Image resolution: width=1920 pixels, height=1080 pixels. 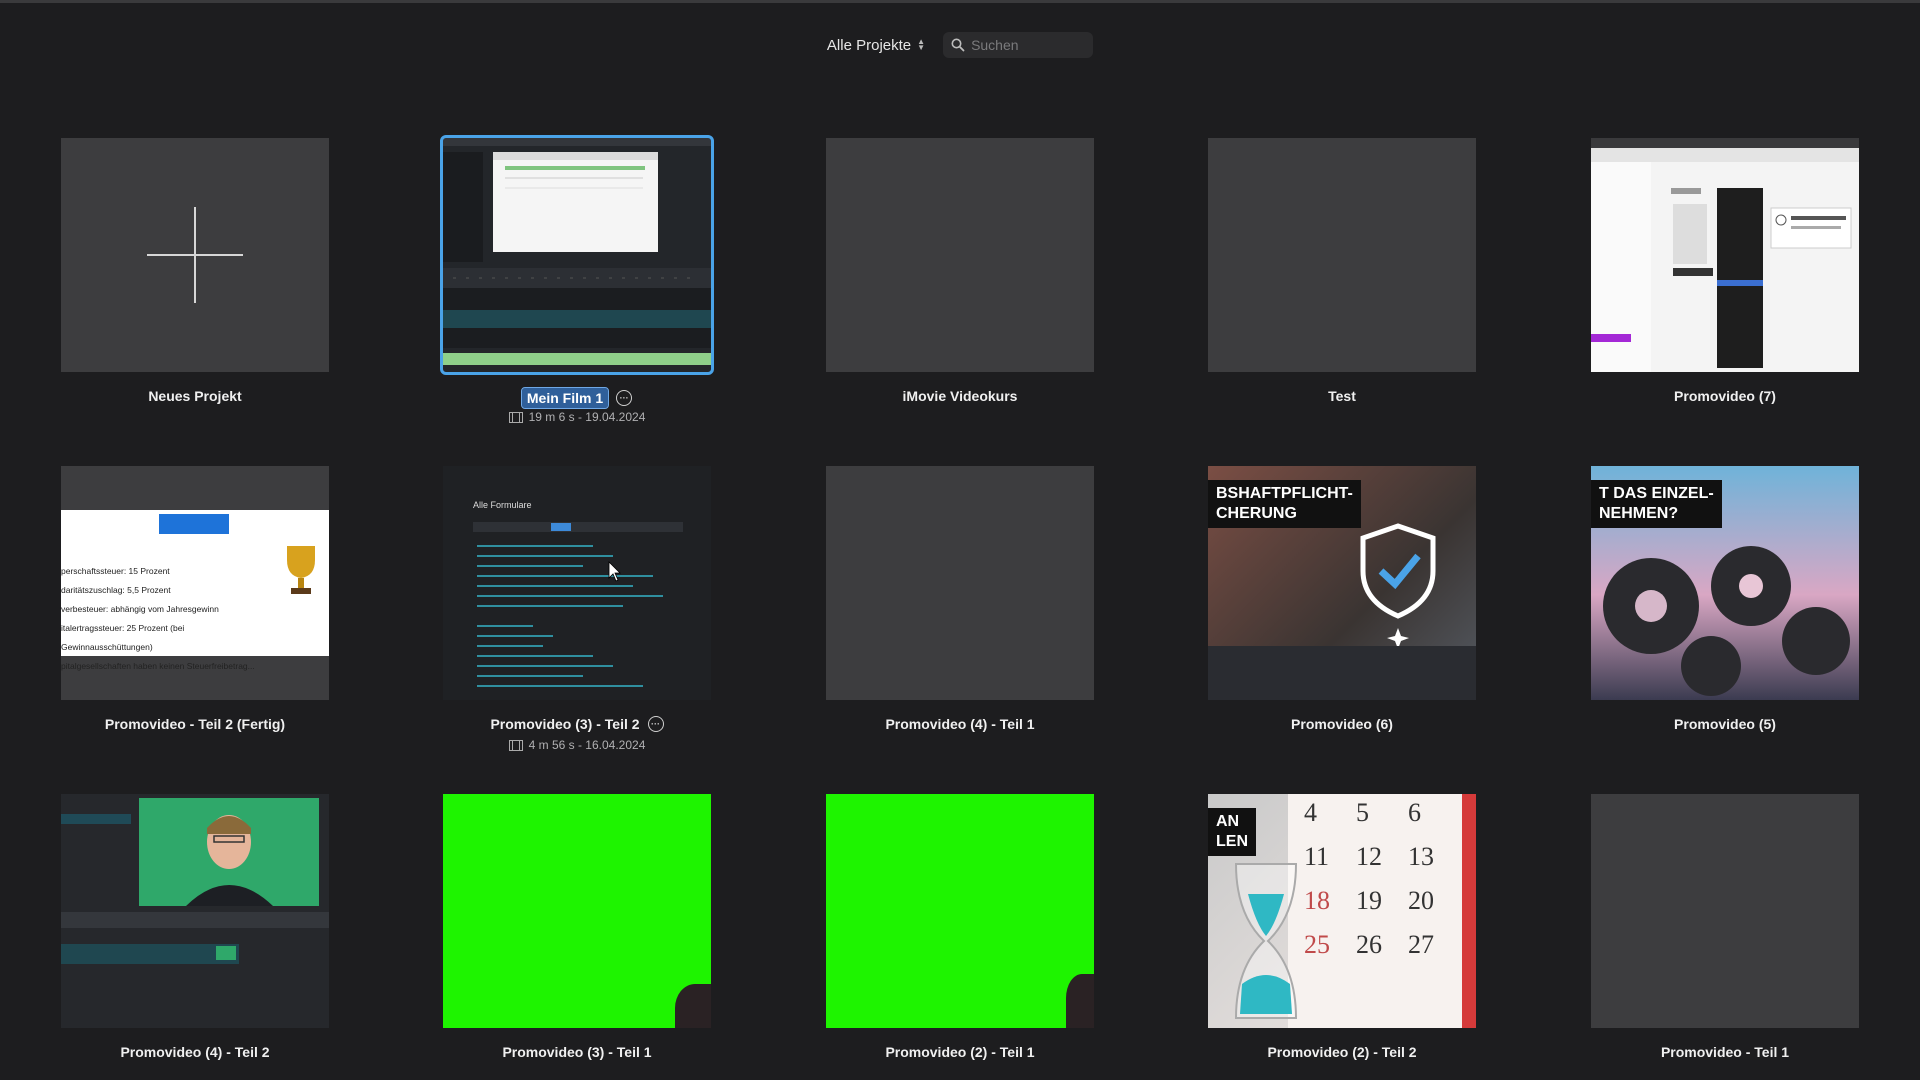 I want to click on trophy-icon, so click(x=301, y=570).